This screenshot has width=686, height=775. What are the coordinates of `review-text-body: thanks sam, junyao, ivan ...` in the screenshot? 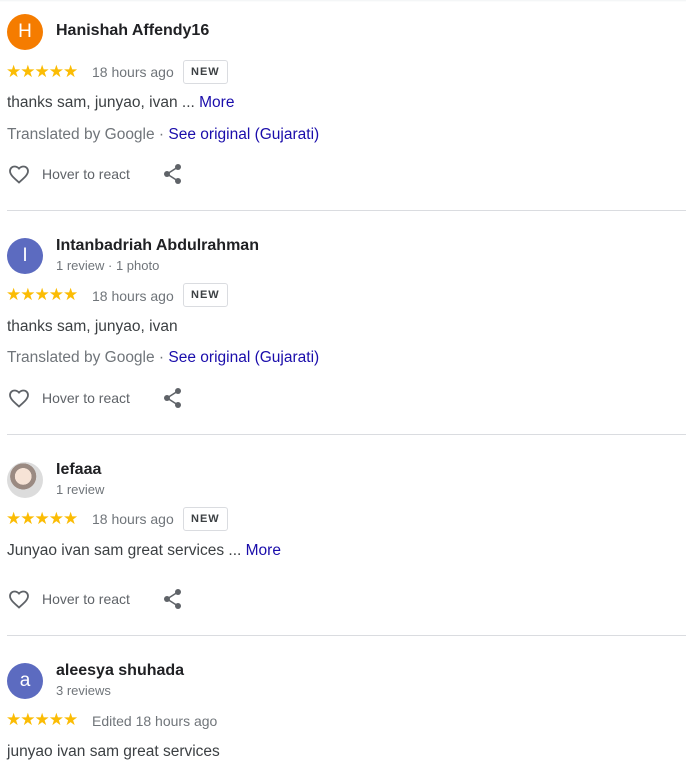 It's located at (101, 102).